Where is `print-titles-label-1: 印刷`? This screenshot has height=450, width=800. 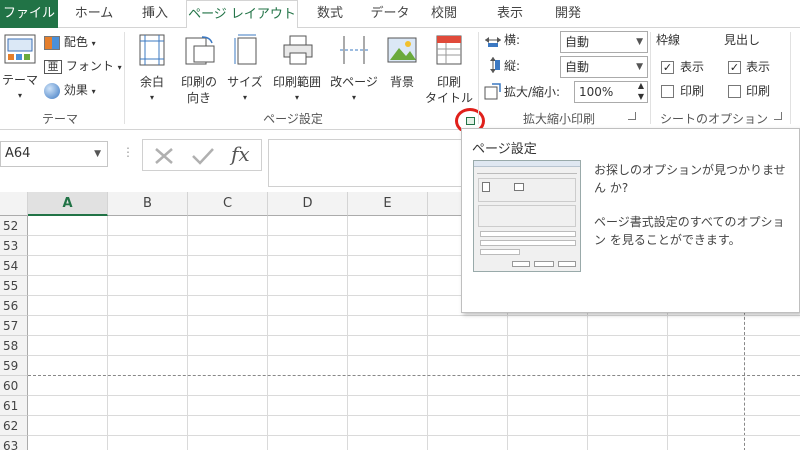
print-titles-label-1: 印刷 is located at coordinates (448, 82).